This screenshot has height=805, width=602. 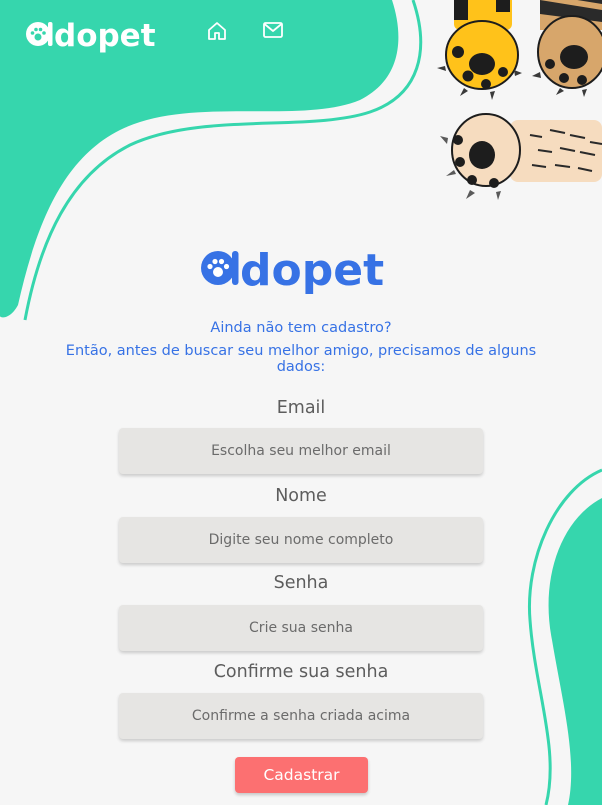 What do you see at coordinates (301, 716) in the screenshot?
I see `confirm-password-field` at bounding box center [301, 716].